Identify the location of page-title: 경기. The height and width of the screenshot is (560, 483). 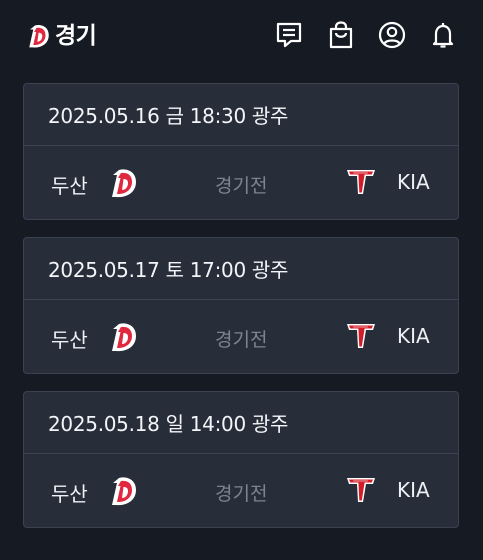
(76, 36).